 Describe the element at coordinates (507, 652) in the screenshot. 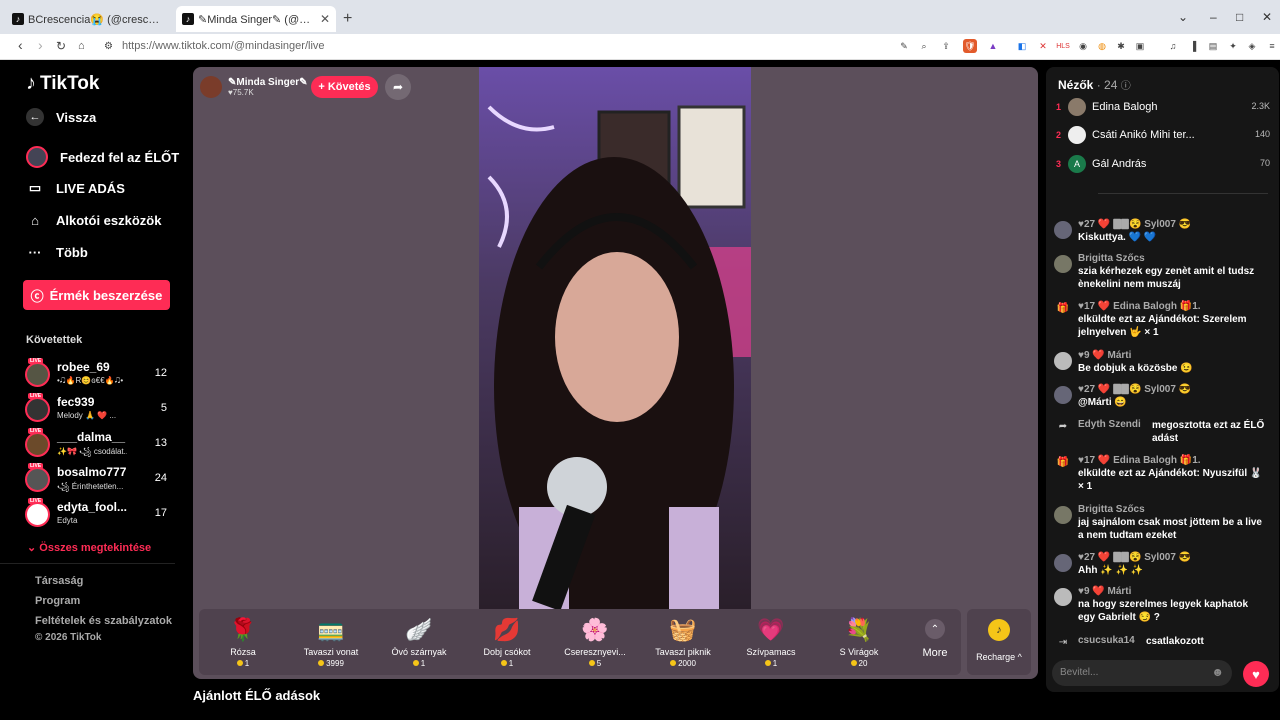

I see `gift-name: Dobj csókot` at that location.